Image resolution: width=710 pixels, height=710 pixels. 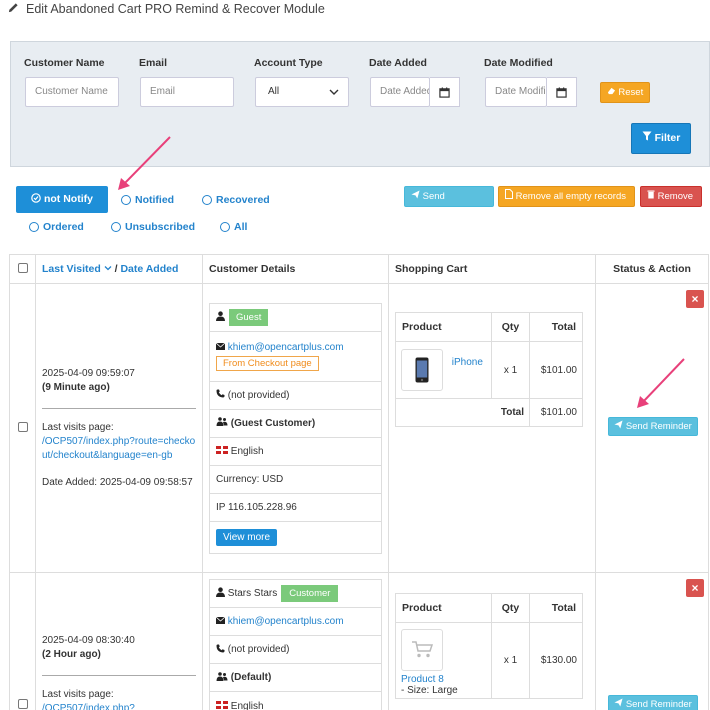 I want to click on cart-qty: x 1, so click(x=510, y=370).